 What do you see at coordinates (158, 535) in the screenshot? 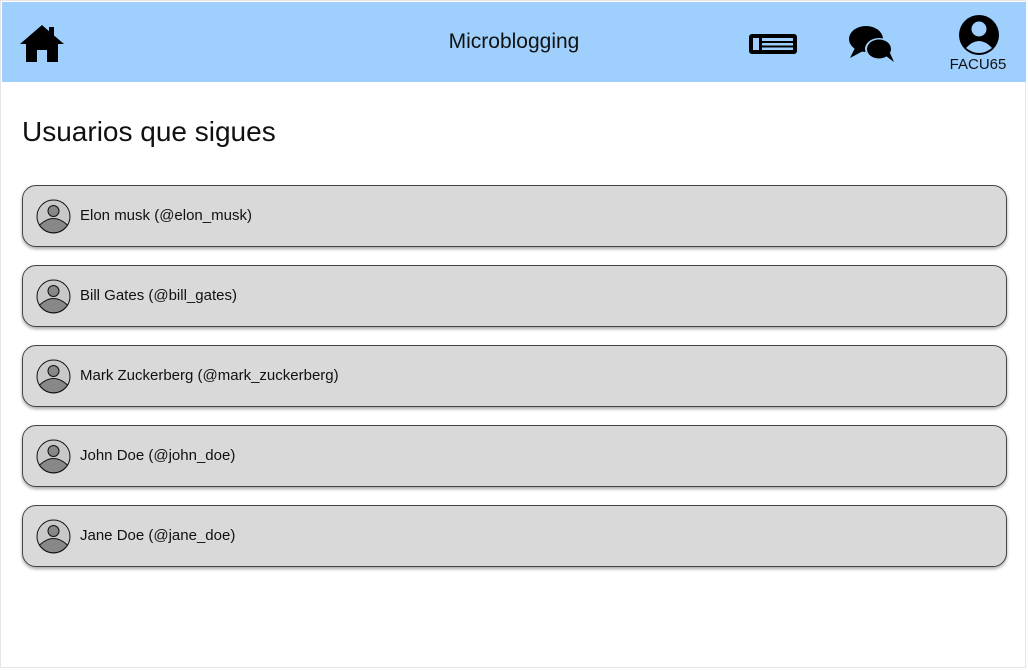
I see `followed-user-name: Jane Doe (@jane_doe)` at bounding box center [158, 535].